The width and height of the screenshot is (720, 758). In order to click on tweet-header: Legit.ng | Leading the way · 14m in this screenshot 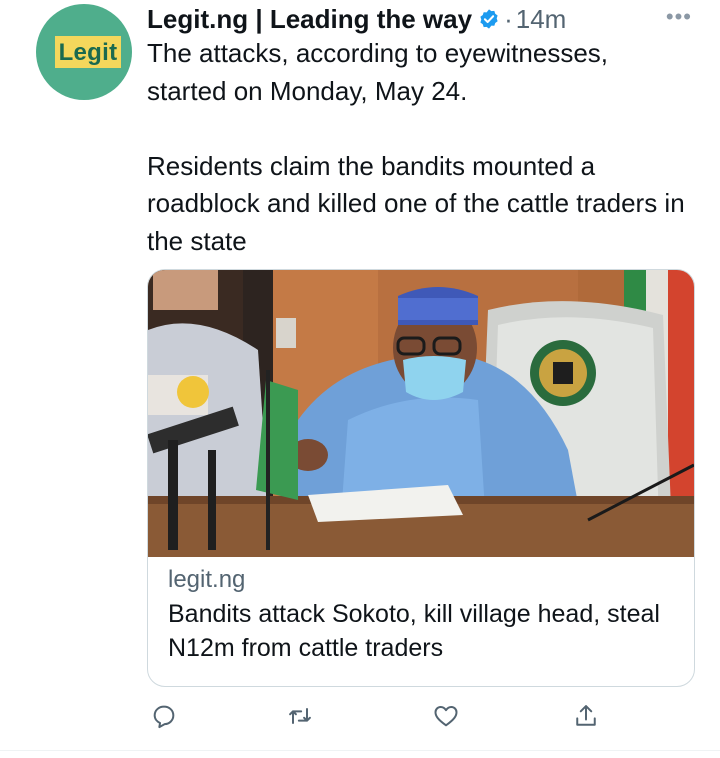, I will do `click(421, 19)`.